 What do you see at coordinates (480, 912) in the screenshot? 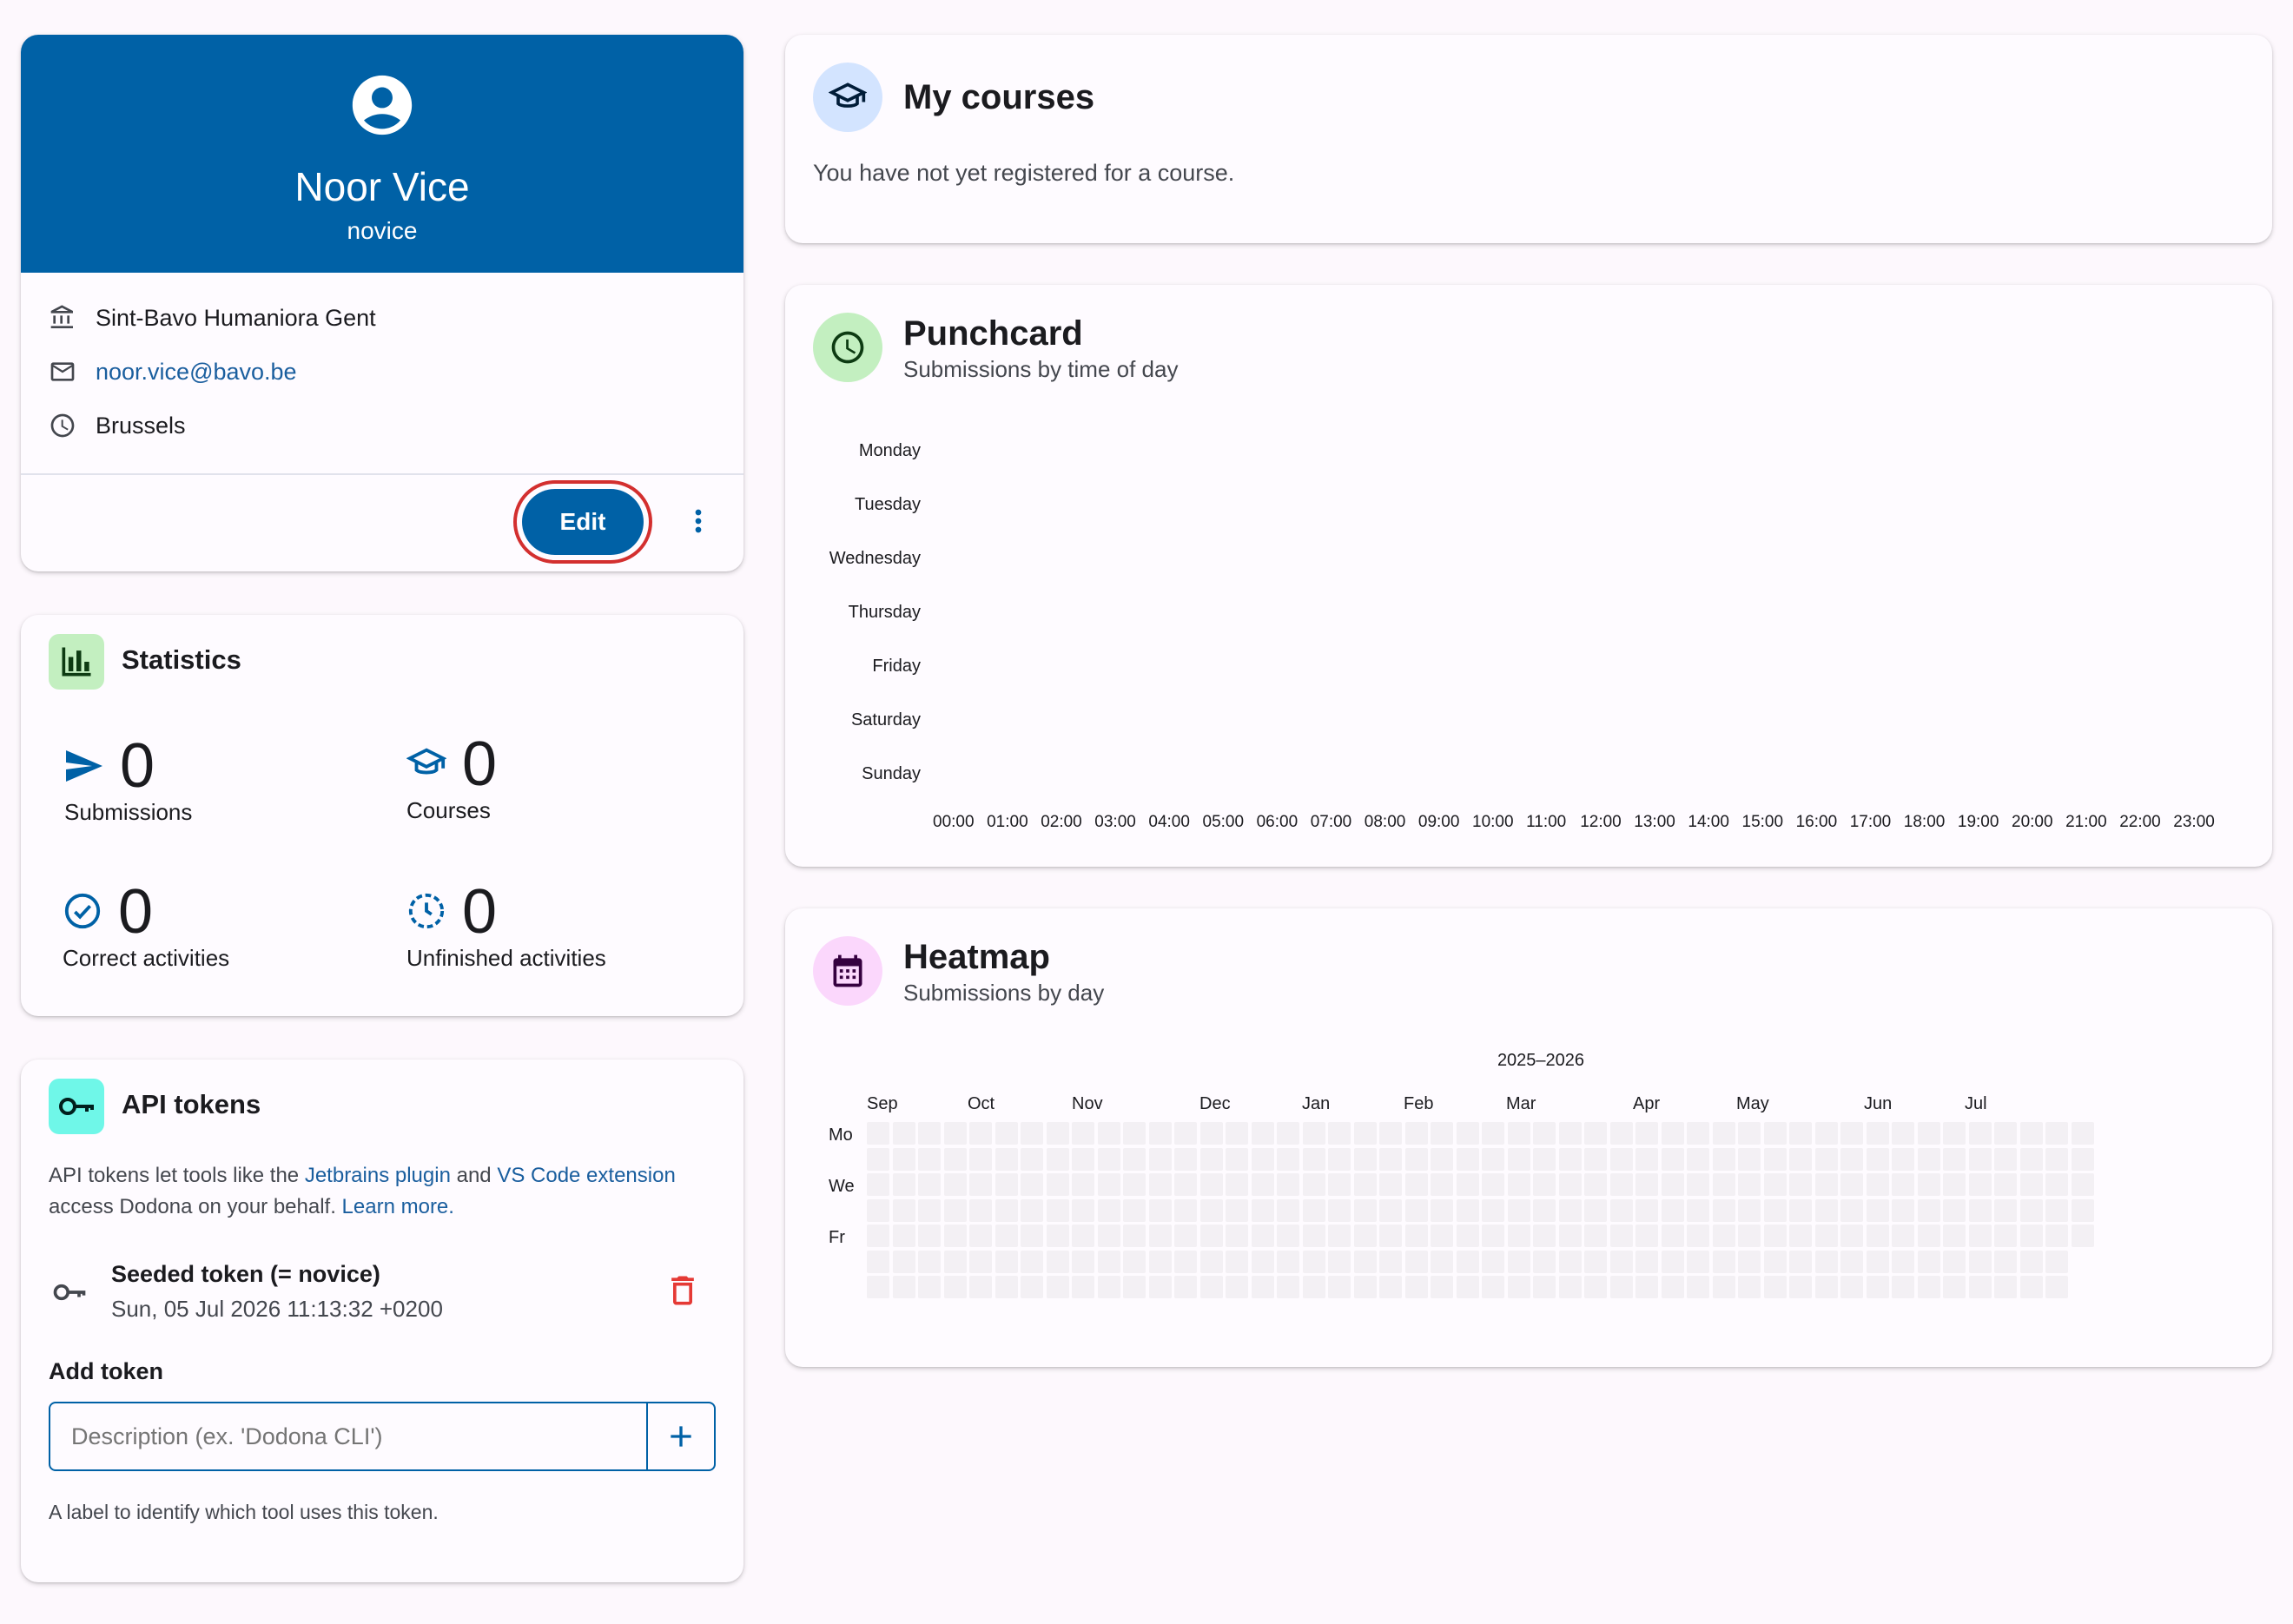
I see `unfinished-count: 0` at bounding box center [480, 912].